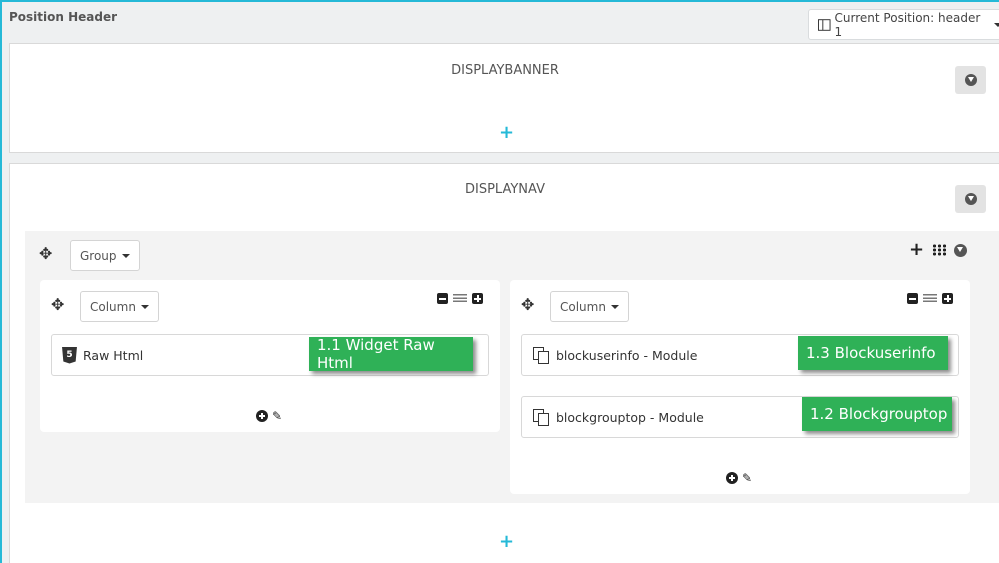 The height and width of the screenshot is (563, 999). I want to click on group-dropdown: Group, so click(105, 255).